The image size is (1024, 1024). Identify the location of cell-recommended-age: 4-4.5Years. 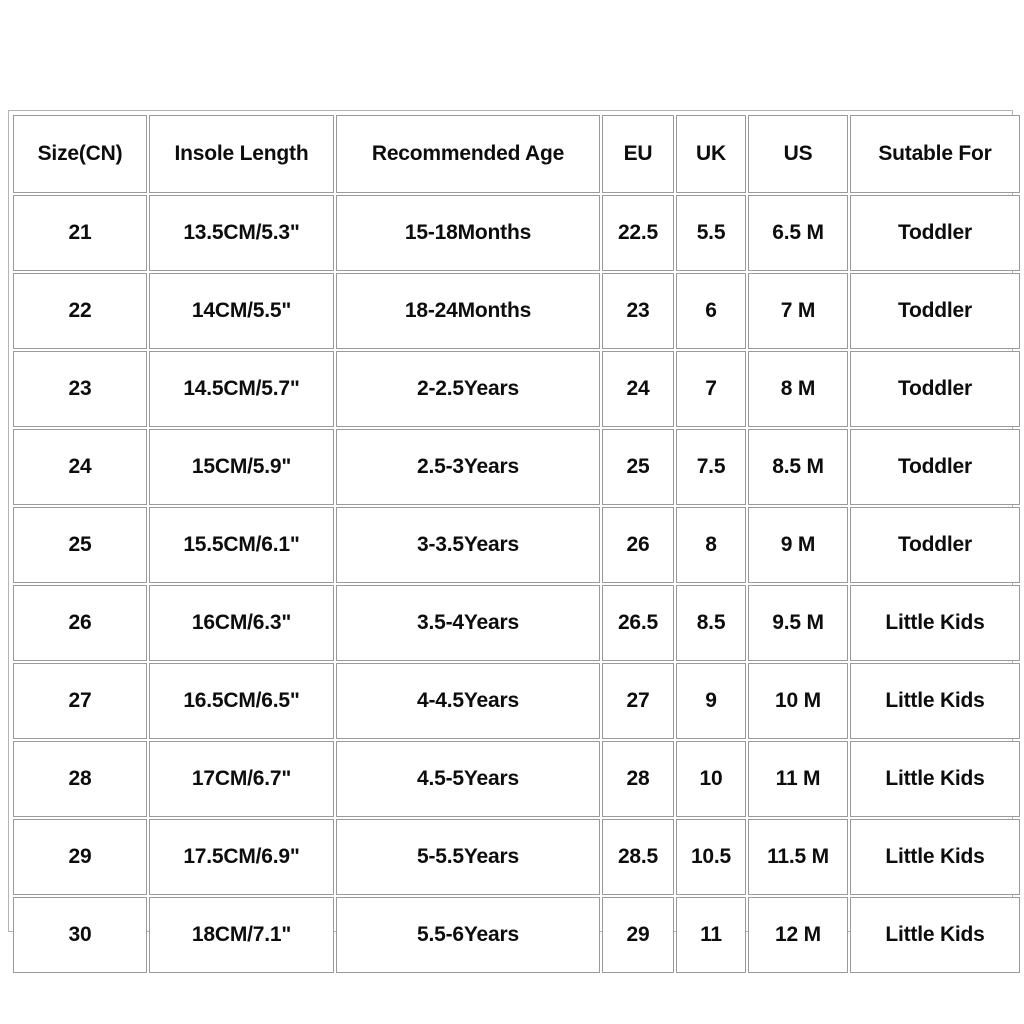
(468, 701).